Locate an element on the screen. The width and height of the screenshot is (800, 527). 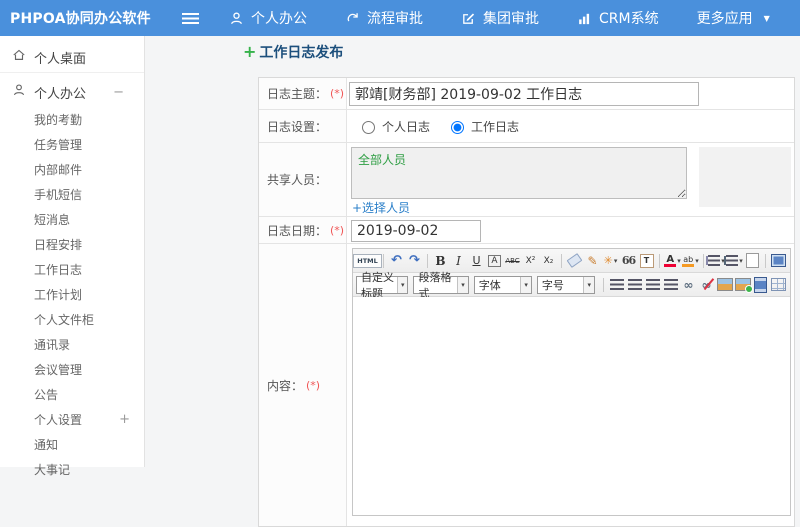
sidebar-item-contacts: 通讯录 is located at coordinates (72, 344).